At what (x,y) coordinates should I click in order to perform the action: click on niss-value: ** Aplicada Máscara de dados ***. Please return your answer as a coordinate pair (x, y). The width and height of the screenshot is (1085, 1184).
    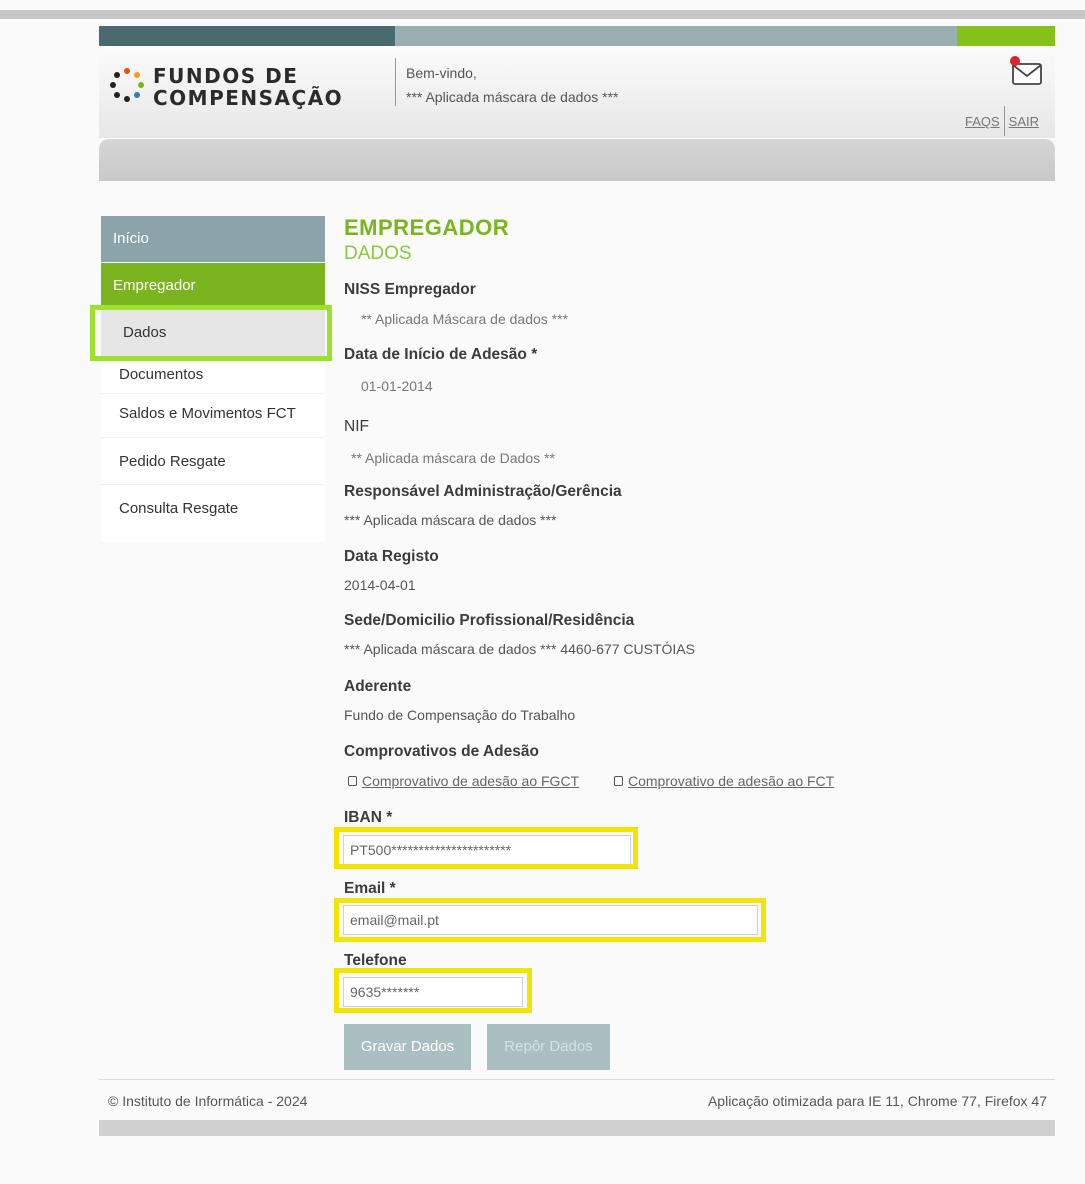
    Looking at the image, I should click on (465, 319).